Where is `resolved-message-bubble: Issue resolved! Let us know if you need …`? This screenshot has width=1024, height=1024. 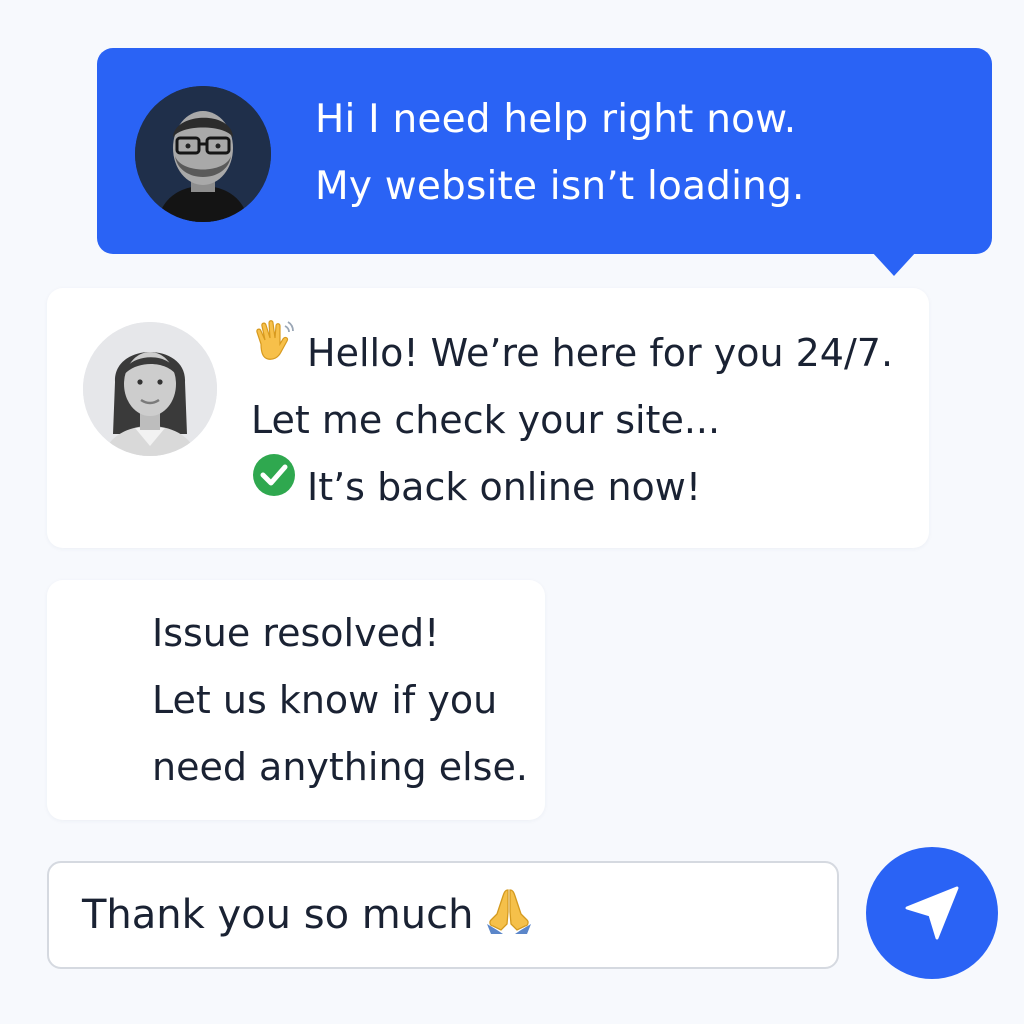
resolved-message-bubble: Issue resolved! Let us know if you need … is located at coordinates (296, 700).